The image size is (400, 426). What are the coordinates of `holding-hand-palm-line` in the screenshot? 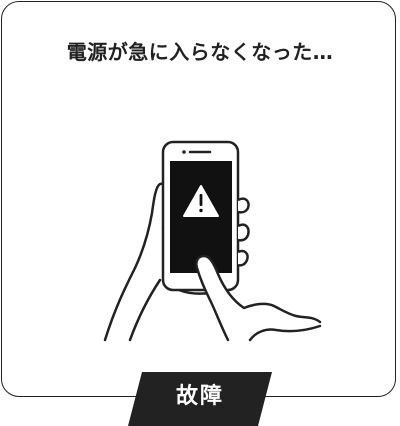 It's located at (145, 310).